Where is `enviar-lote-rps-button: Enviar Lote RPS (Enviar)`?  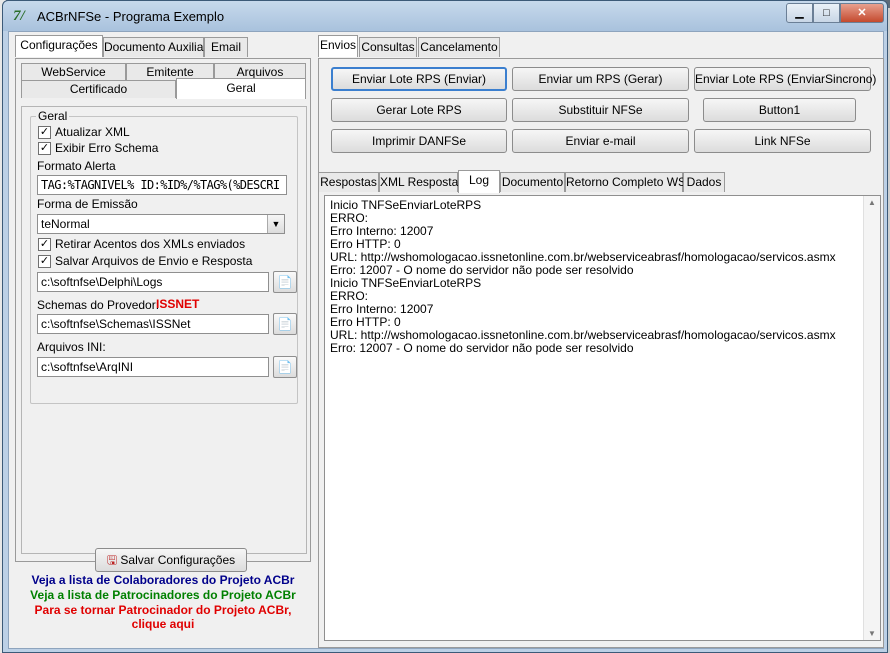 enviar-lote-rps-button: Enviar Lote RPS (Enviar) is located at coordinates (419, 79).